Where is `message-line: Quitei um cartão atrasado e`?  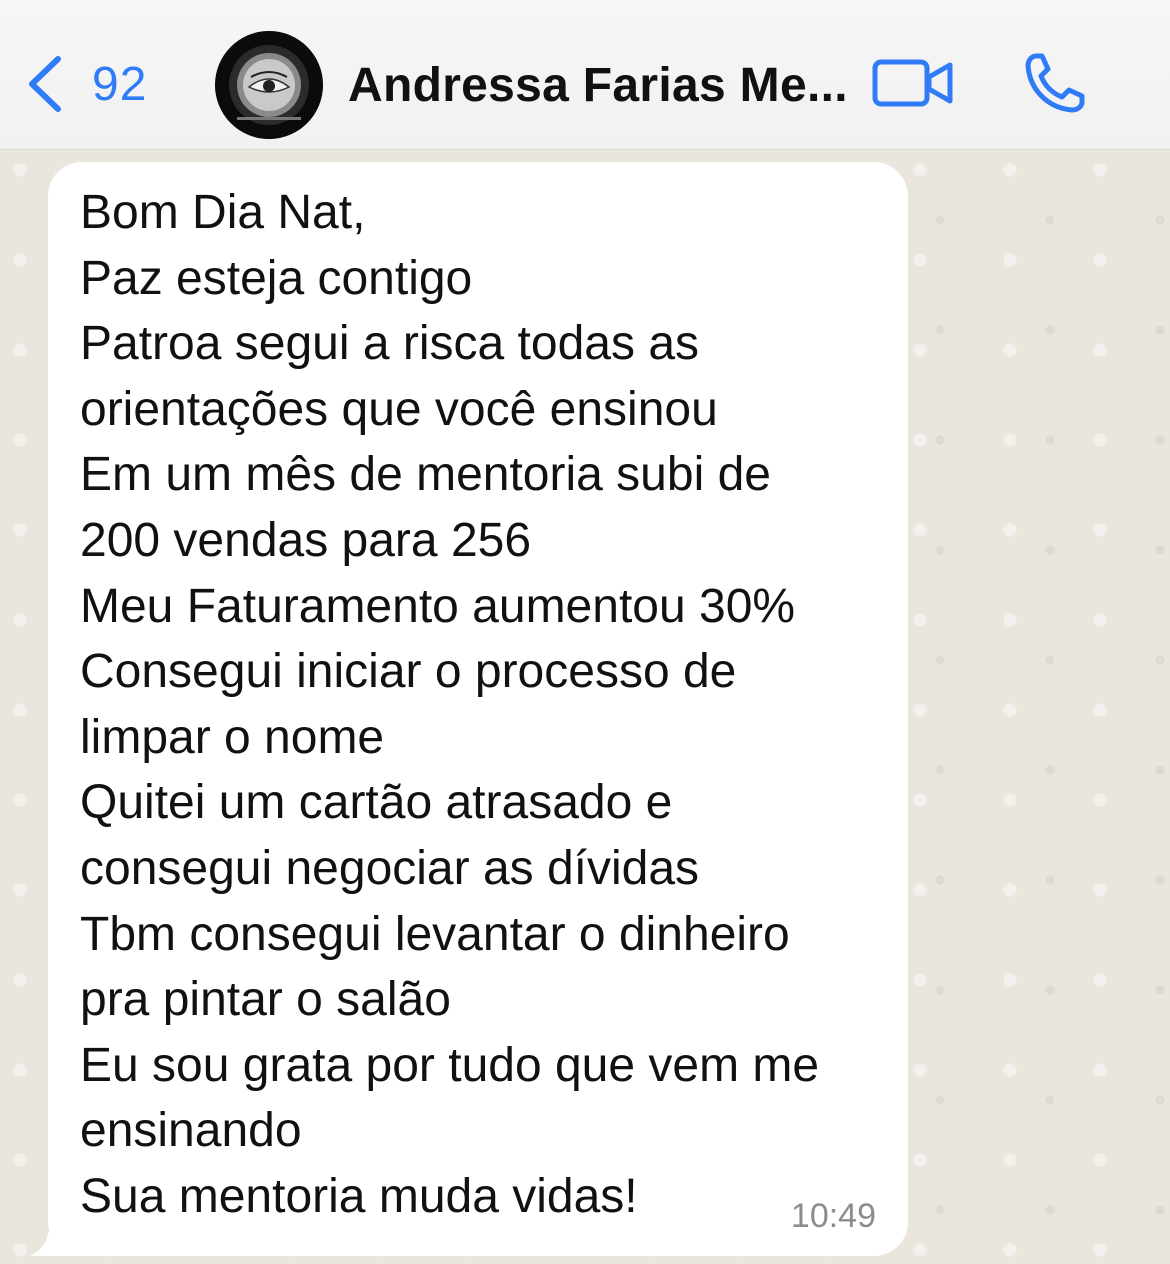
message-line: Quitei um cartão atrasado e is located at coordinates (376, 803).